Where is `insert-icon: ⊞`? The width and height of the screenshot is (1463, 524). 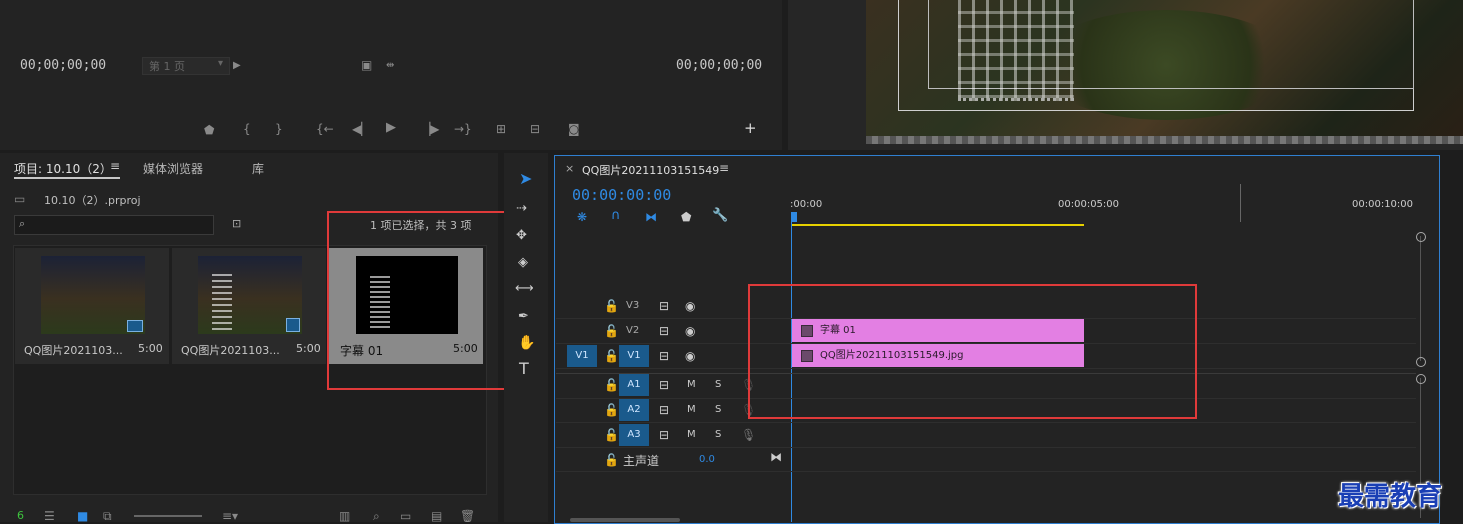 insert-icon: ⊞ is located at coordinates (501, 129).